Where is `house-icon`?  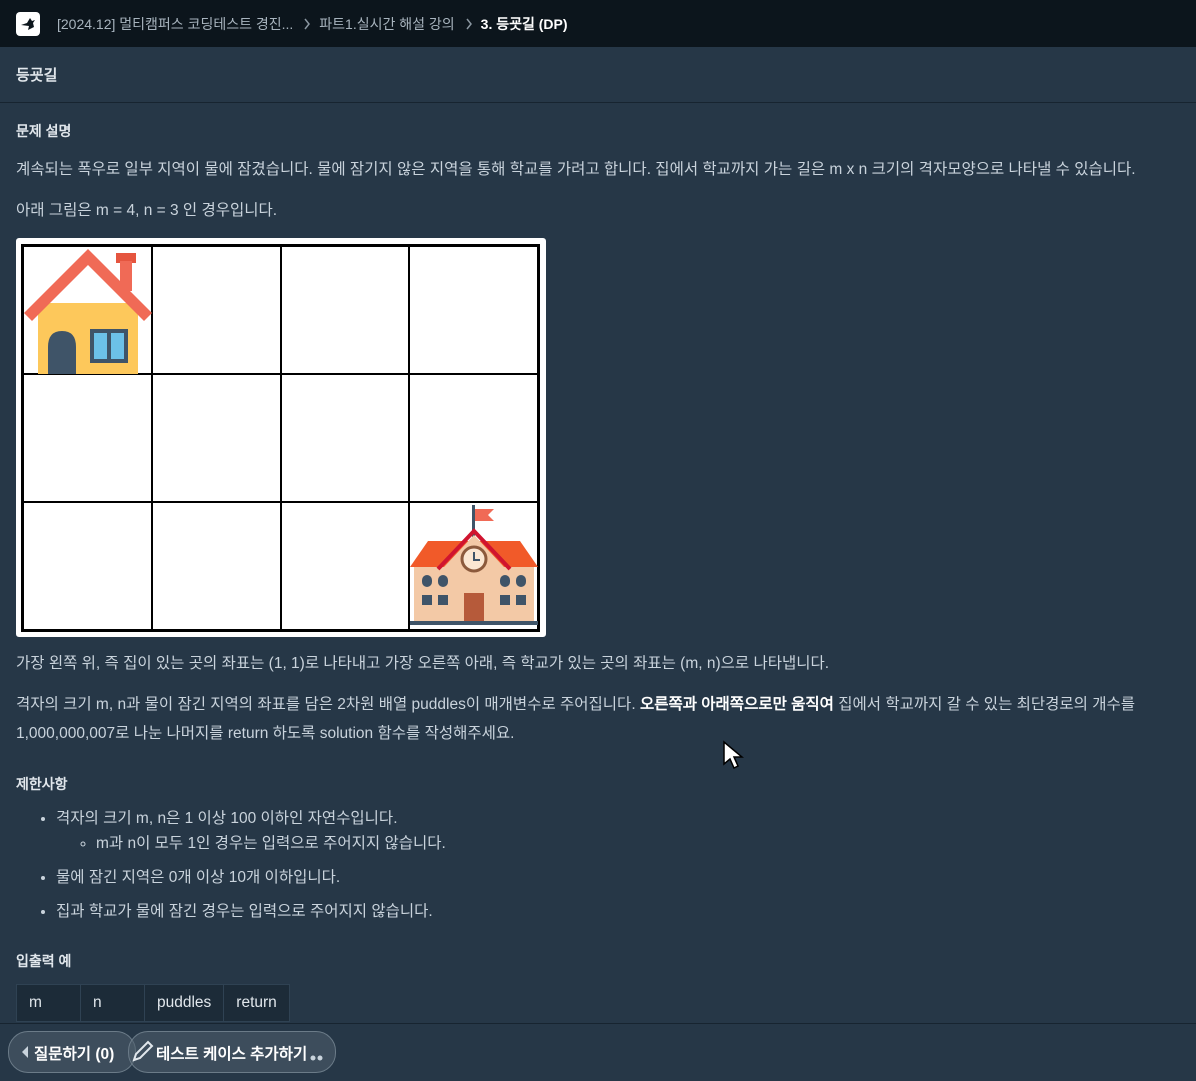
house-icon is located at coordinates (88, 312).